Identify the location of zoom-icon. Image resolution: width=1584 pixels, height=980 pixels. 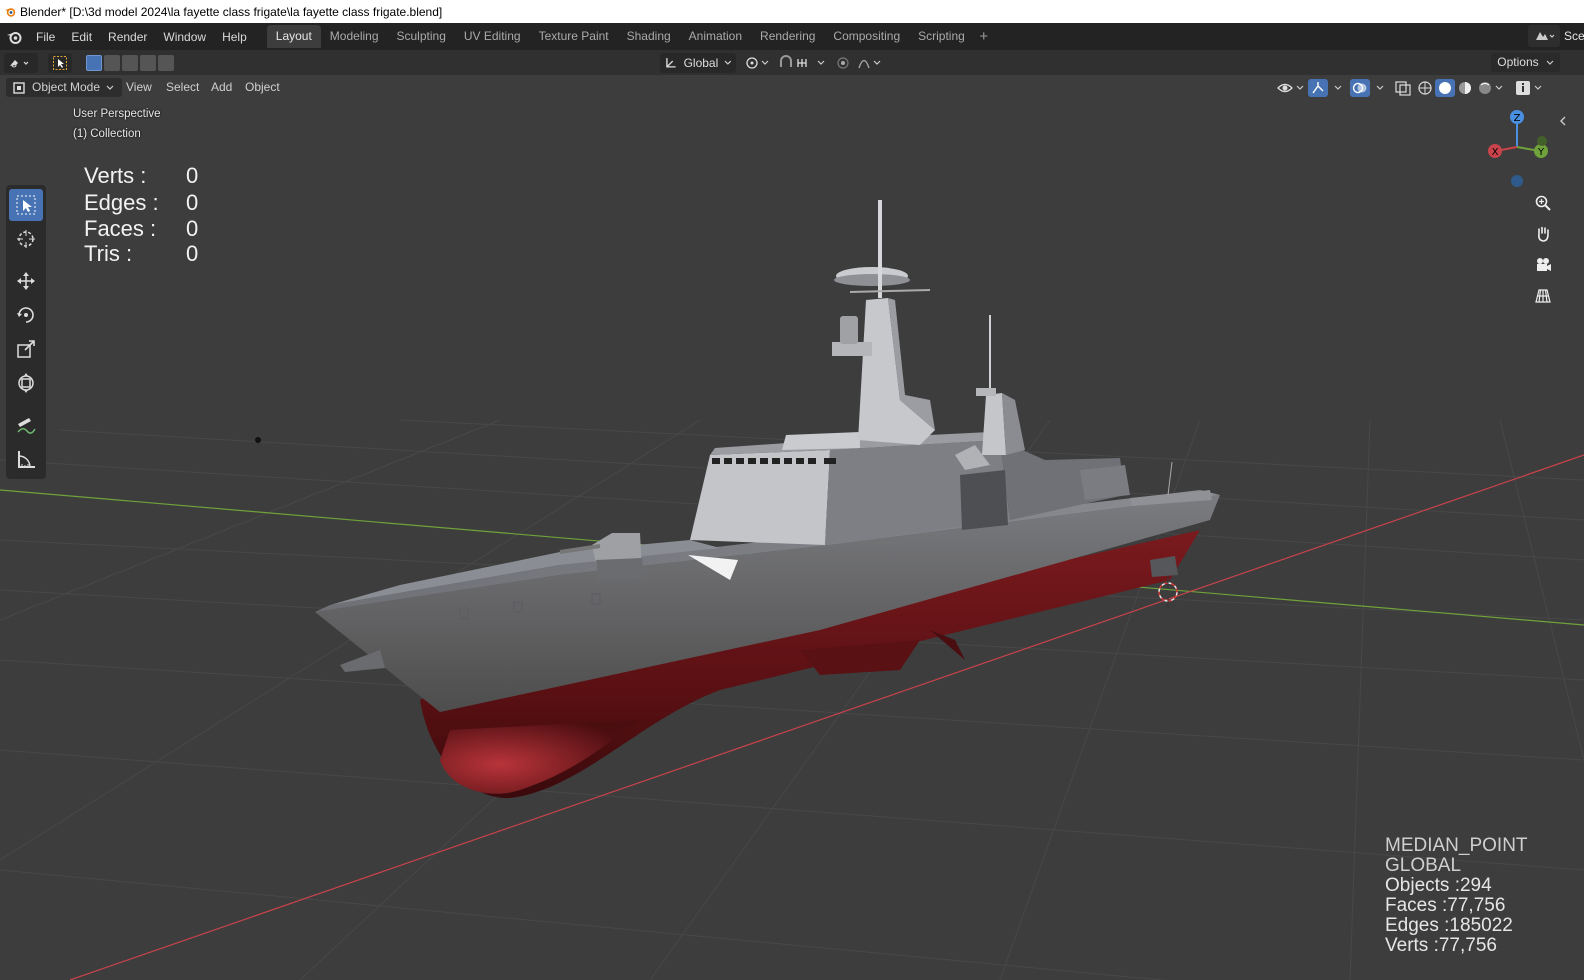
(1543, 203).